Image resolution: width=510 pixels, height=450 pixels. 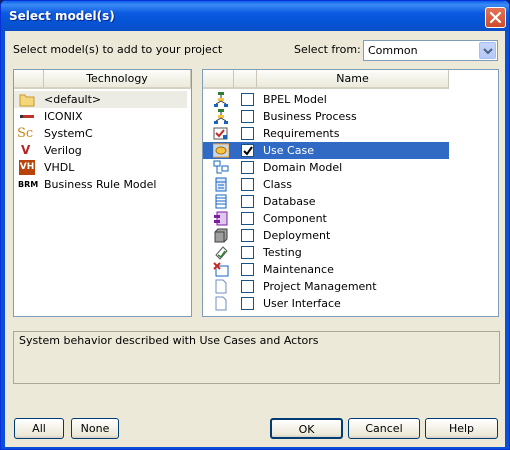 I want to click on title-bar: Select model(s), so click(x=255, y=16).